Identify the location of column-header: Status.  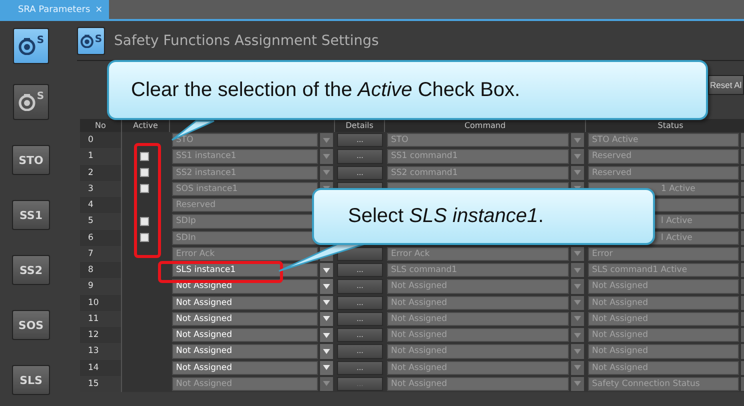
(665, 125).